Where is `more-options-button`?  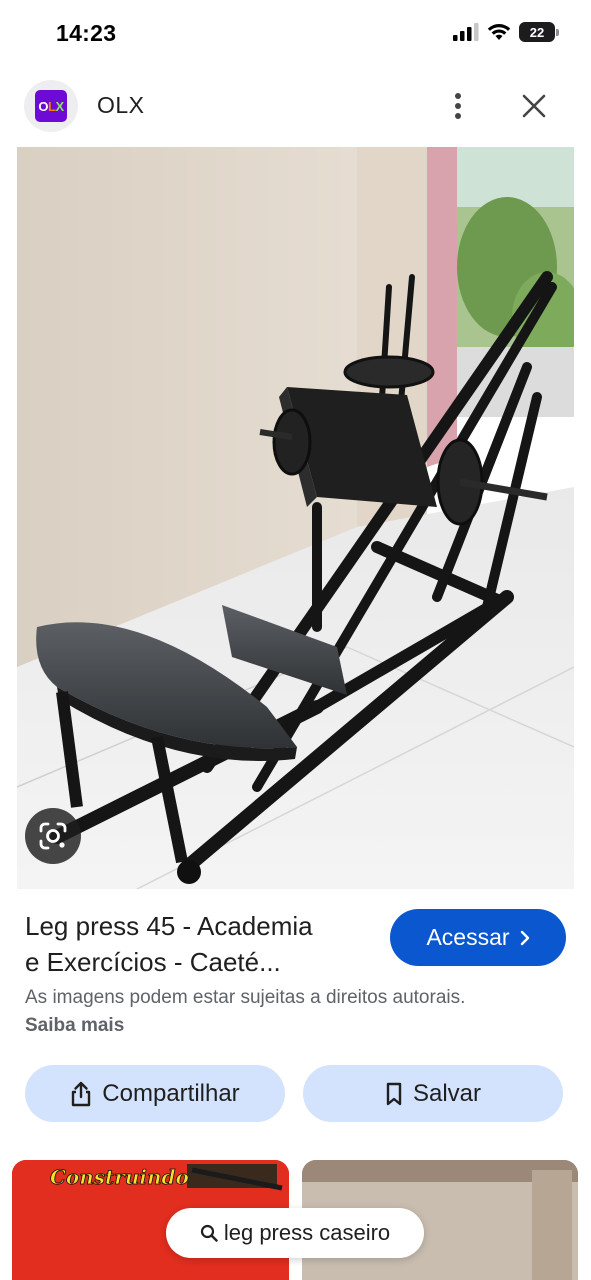 more-options-button is located at coordinates (458, 106).